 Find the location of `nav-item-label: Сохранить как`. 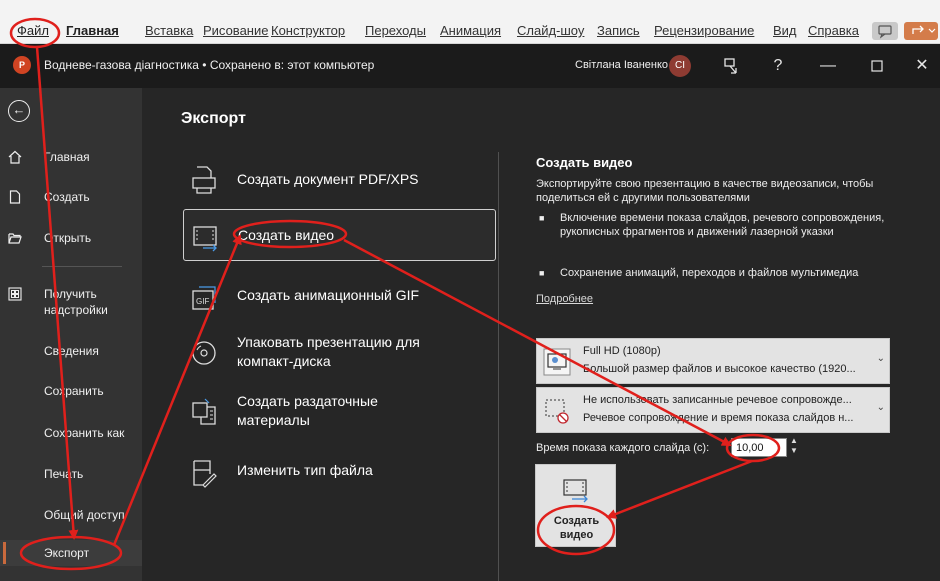

nav-item-label: Сохранить как is located at coordinates (84, 433).